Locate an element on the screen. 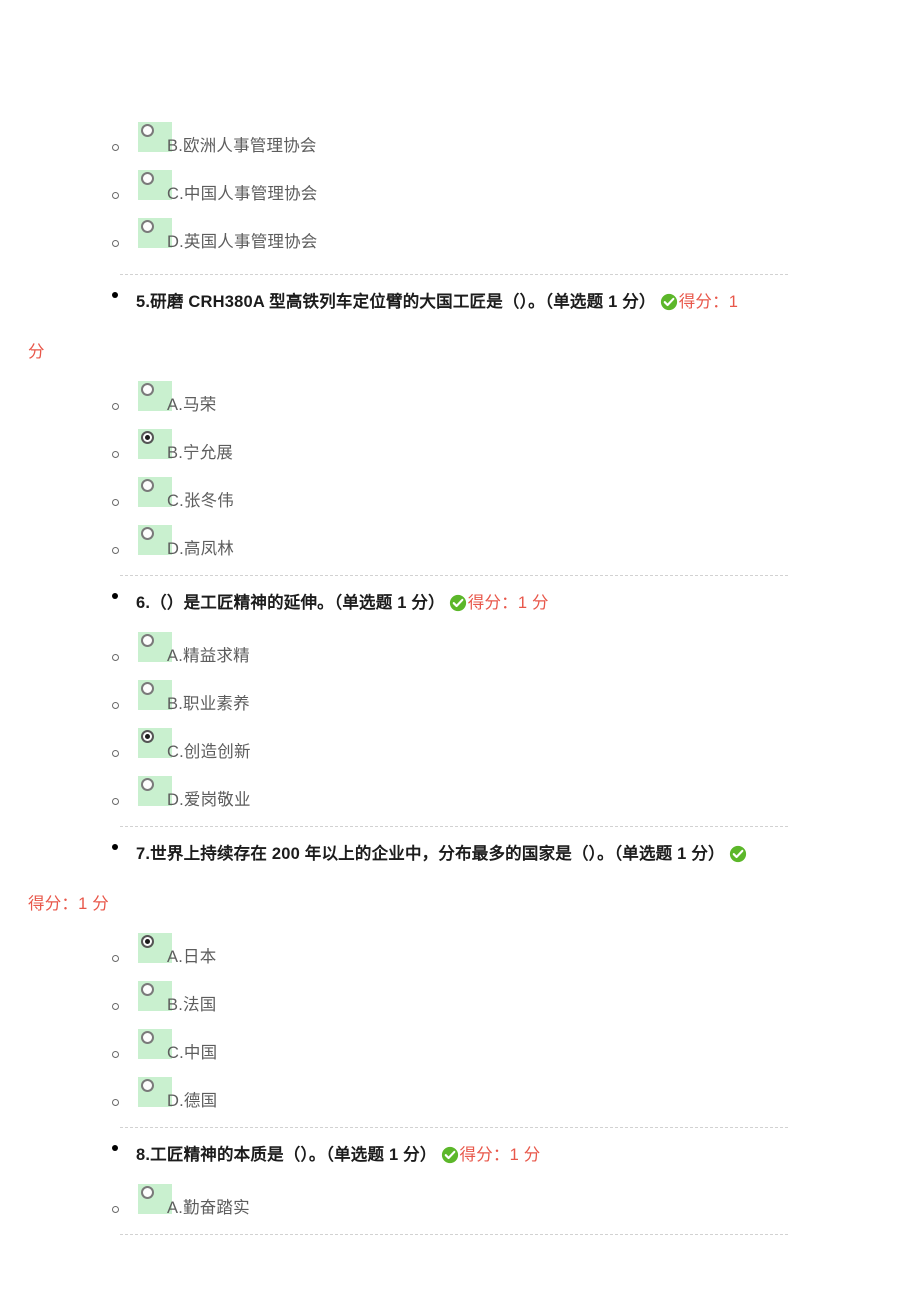 The width and height of the screenshot is (920, 1302). list-item: B.欧洲人事管理协会 is located at coordinates (460, 142).